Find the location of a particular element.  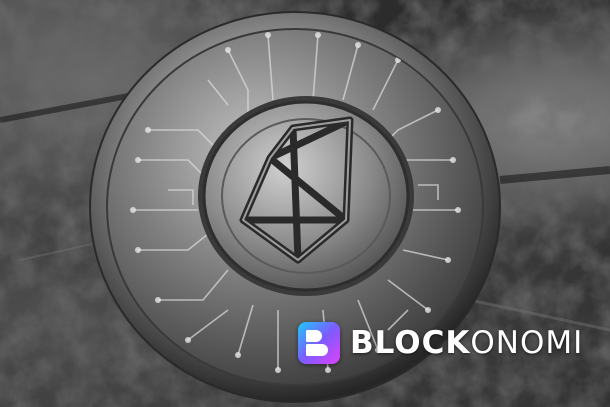

brand-light-text: ONOMI is located at coordinates (527, 342).